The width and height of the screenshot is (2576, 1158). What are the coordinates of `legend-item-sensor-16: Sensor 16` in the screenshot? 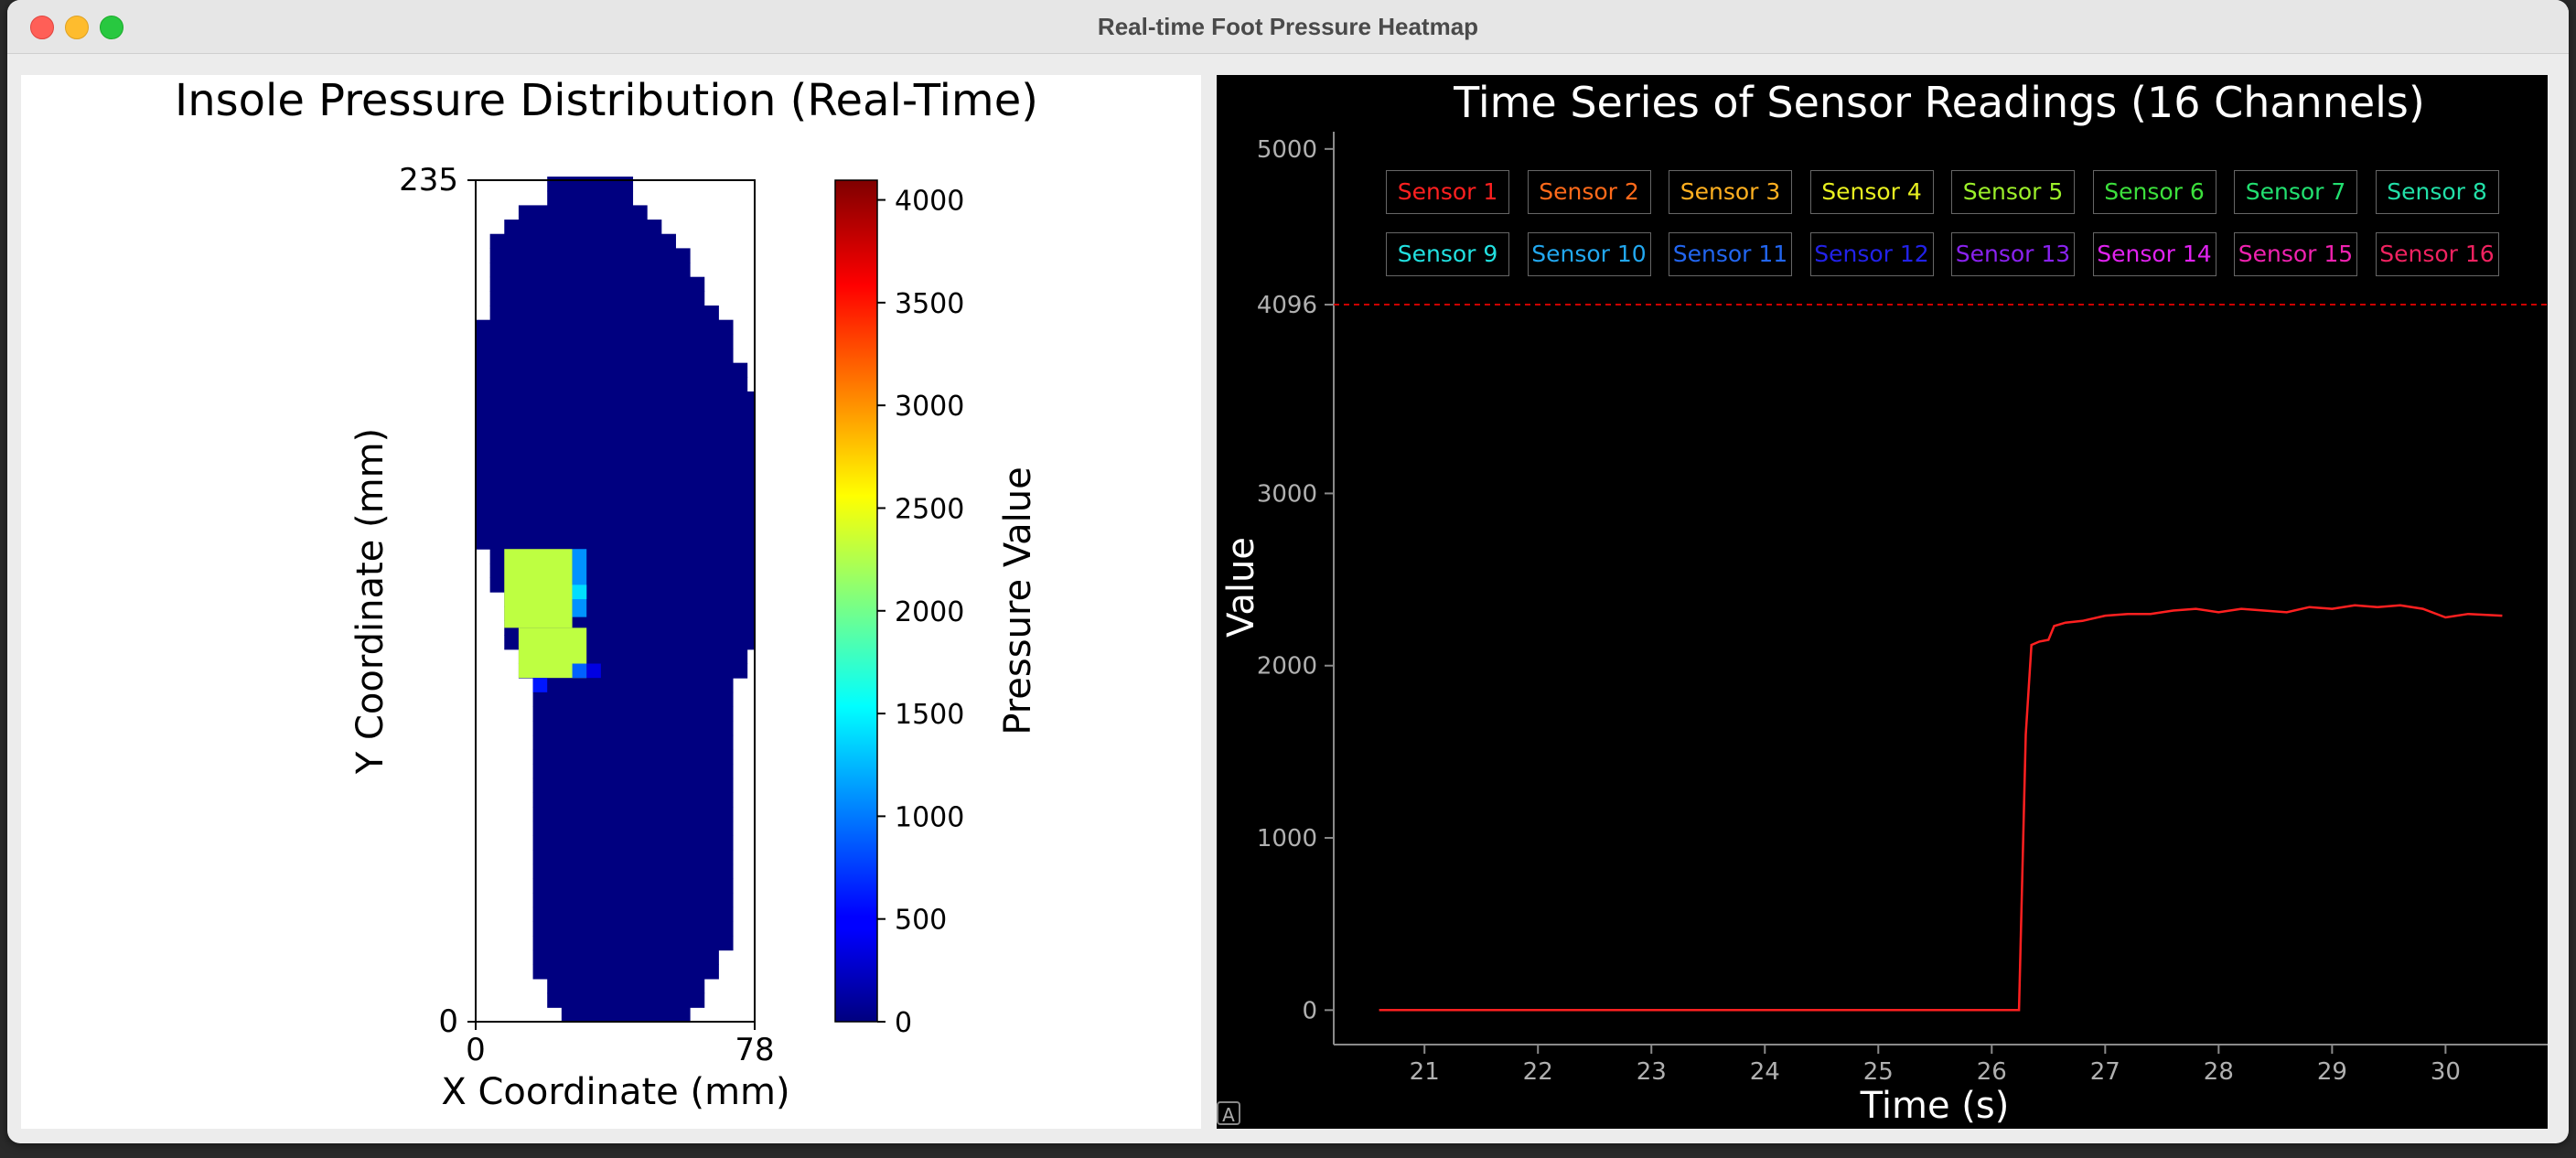 It's located at (2437, 254).